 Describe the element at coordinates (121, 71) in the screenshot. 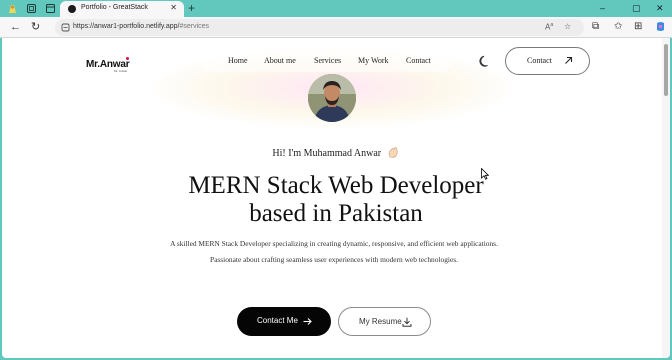

I see `logo-signature: Mr. Anwar` at that location.